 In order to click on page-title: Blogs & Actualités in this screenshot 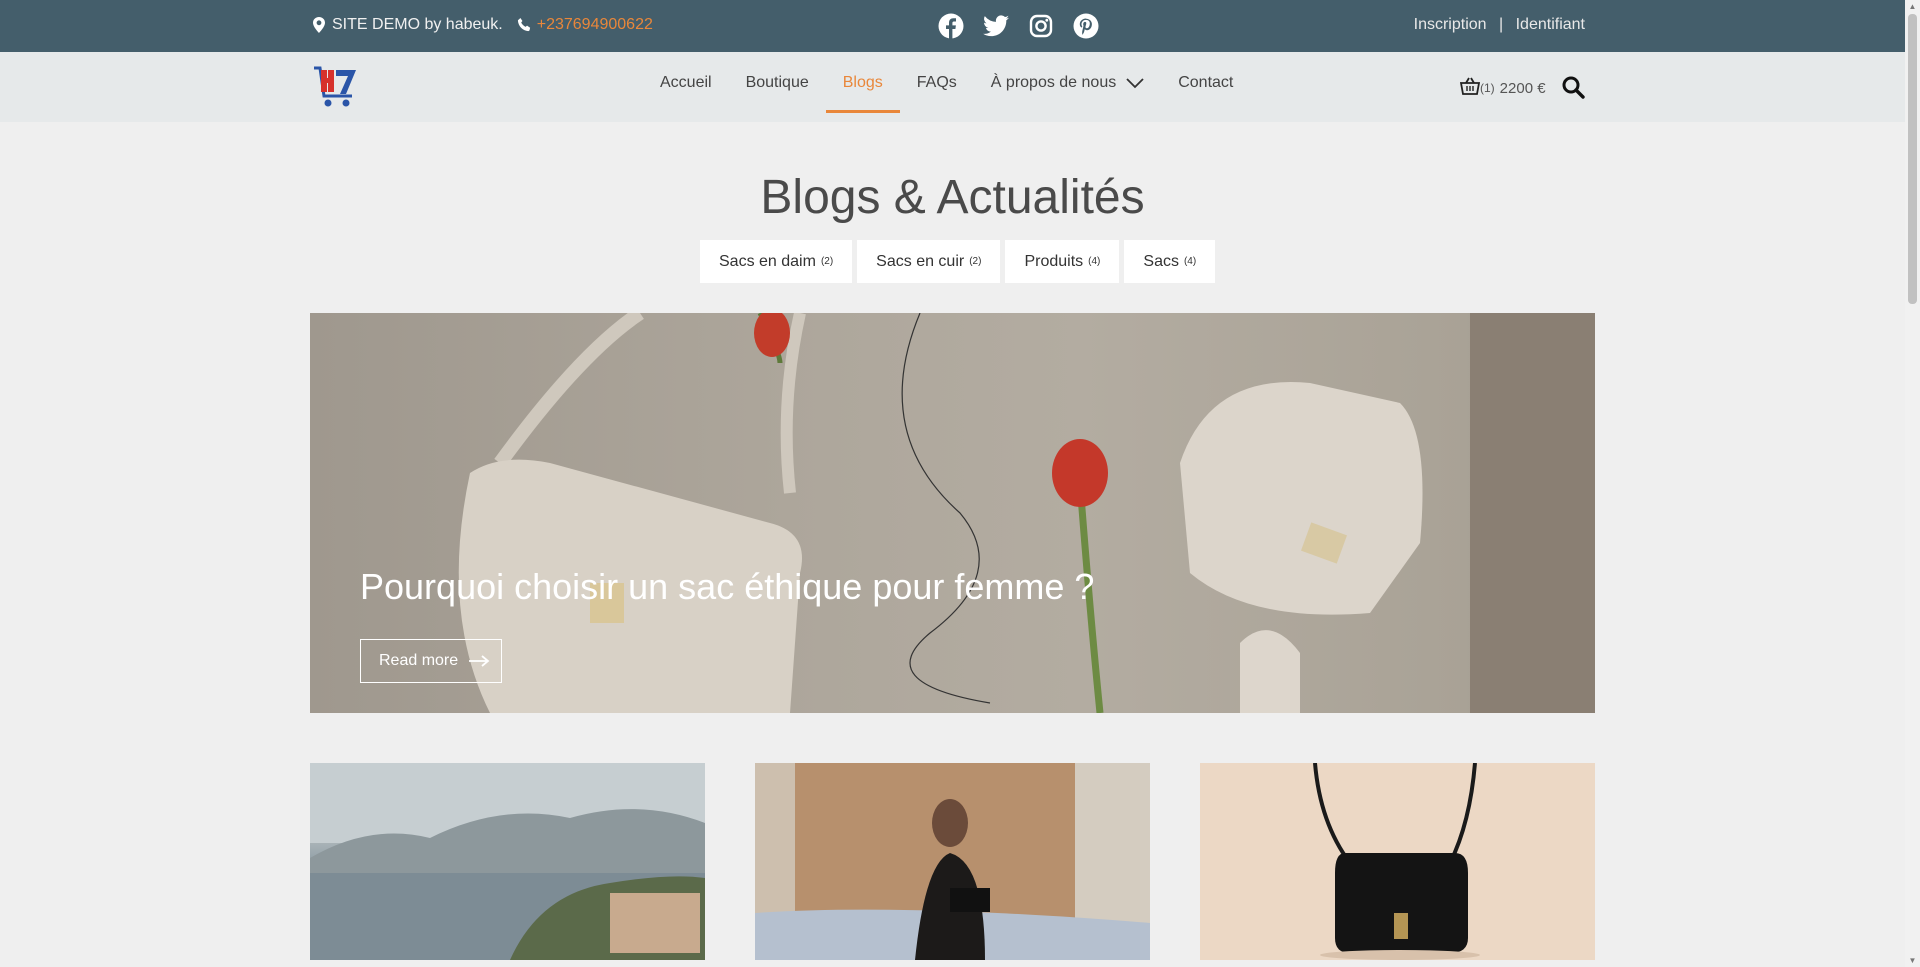, I will do `click(952, 197)`.